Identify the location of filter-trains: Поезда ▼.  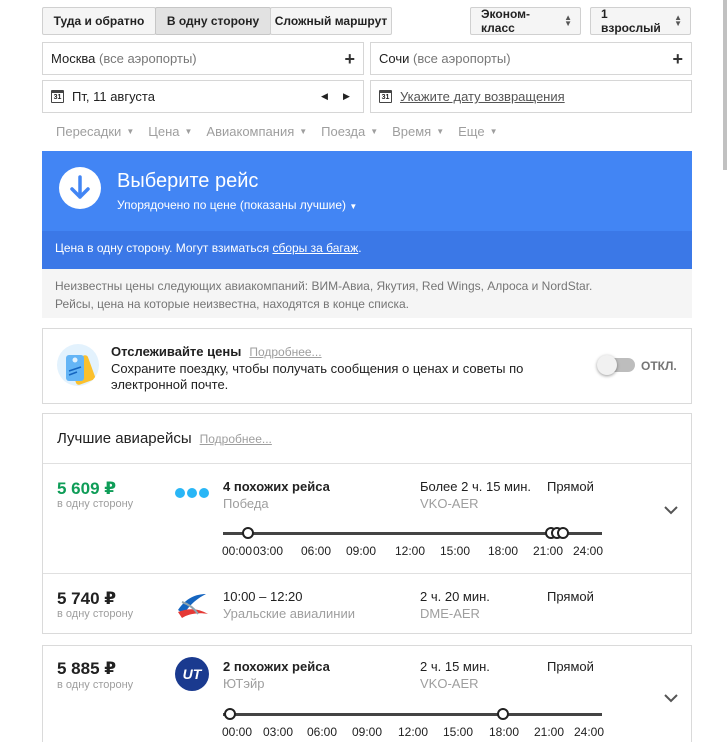
(349, 131).